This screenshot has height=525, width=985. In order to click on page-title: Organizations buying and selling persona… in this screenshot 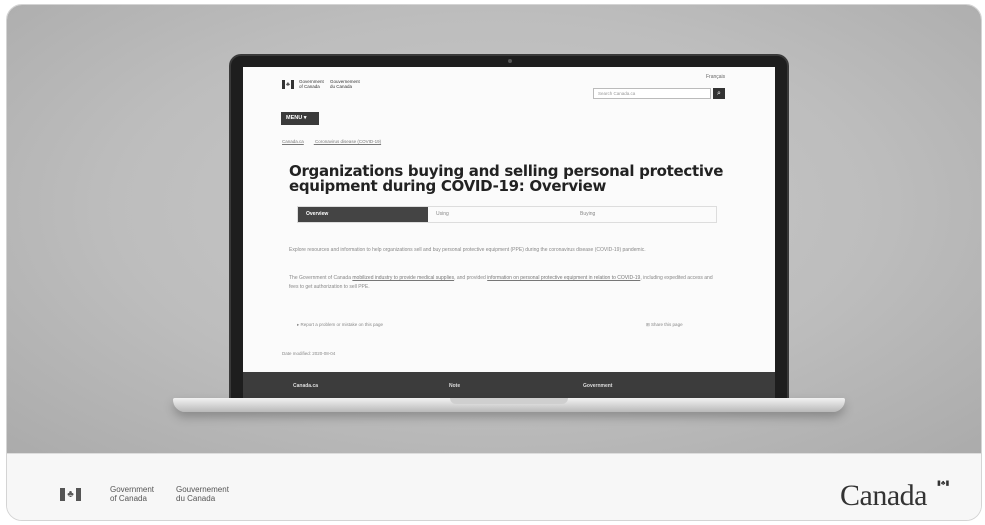, I will do `click(506, 178)`.